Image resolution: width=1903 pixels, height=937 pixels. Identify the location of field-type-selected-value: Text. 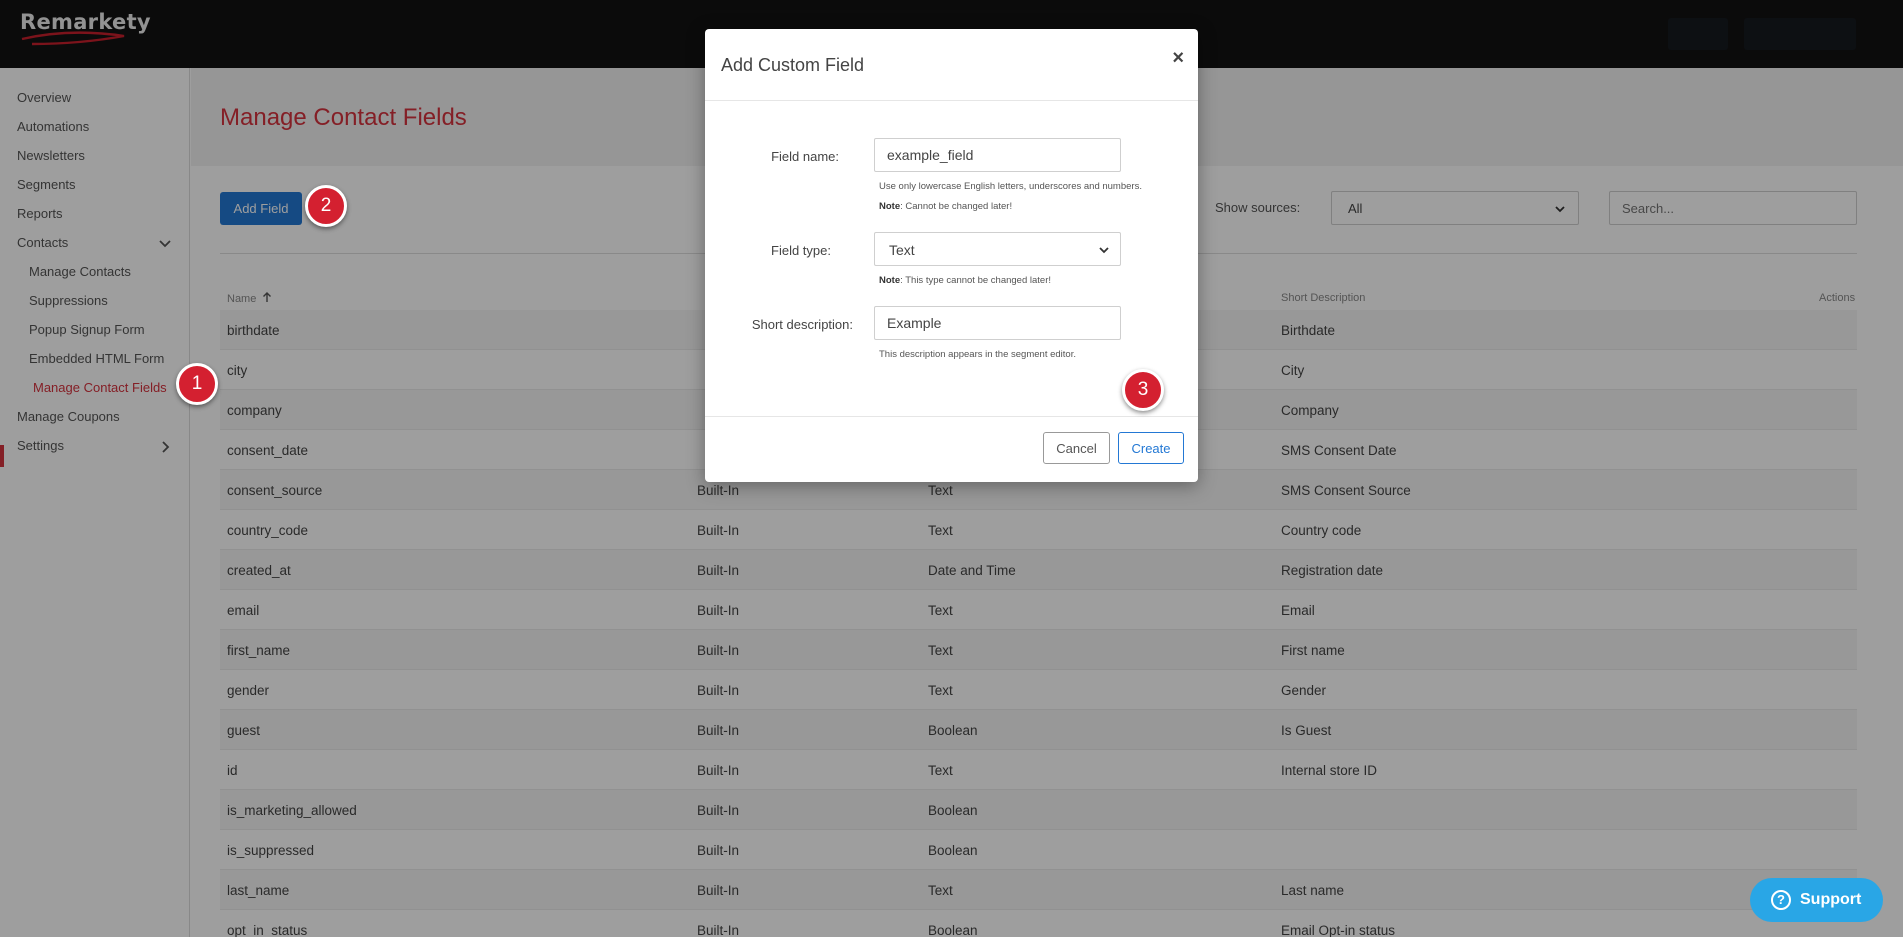
(902, 250).